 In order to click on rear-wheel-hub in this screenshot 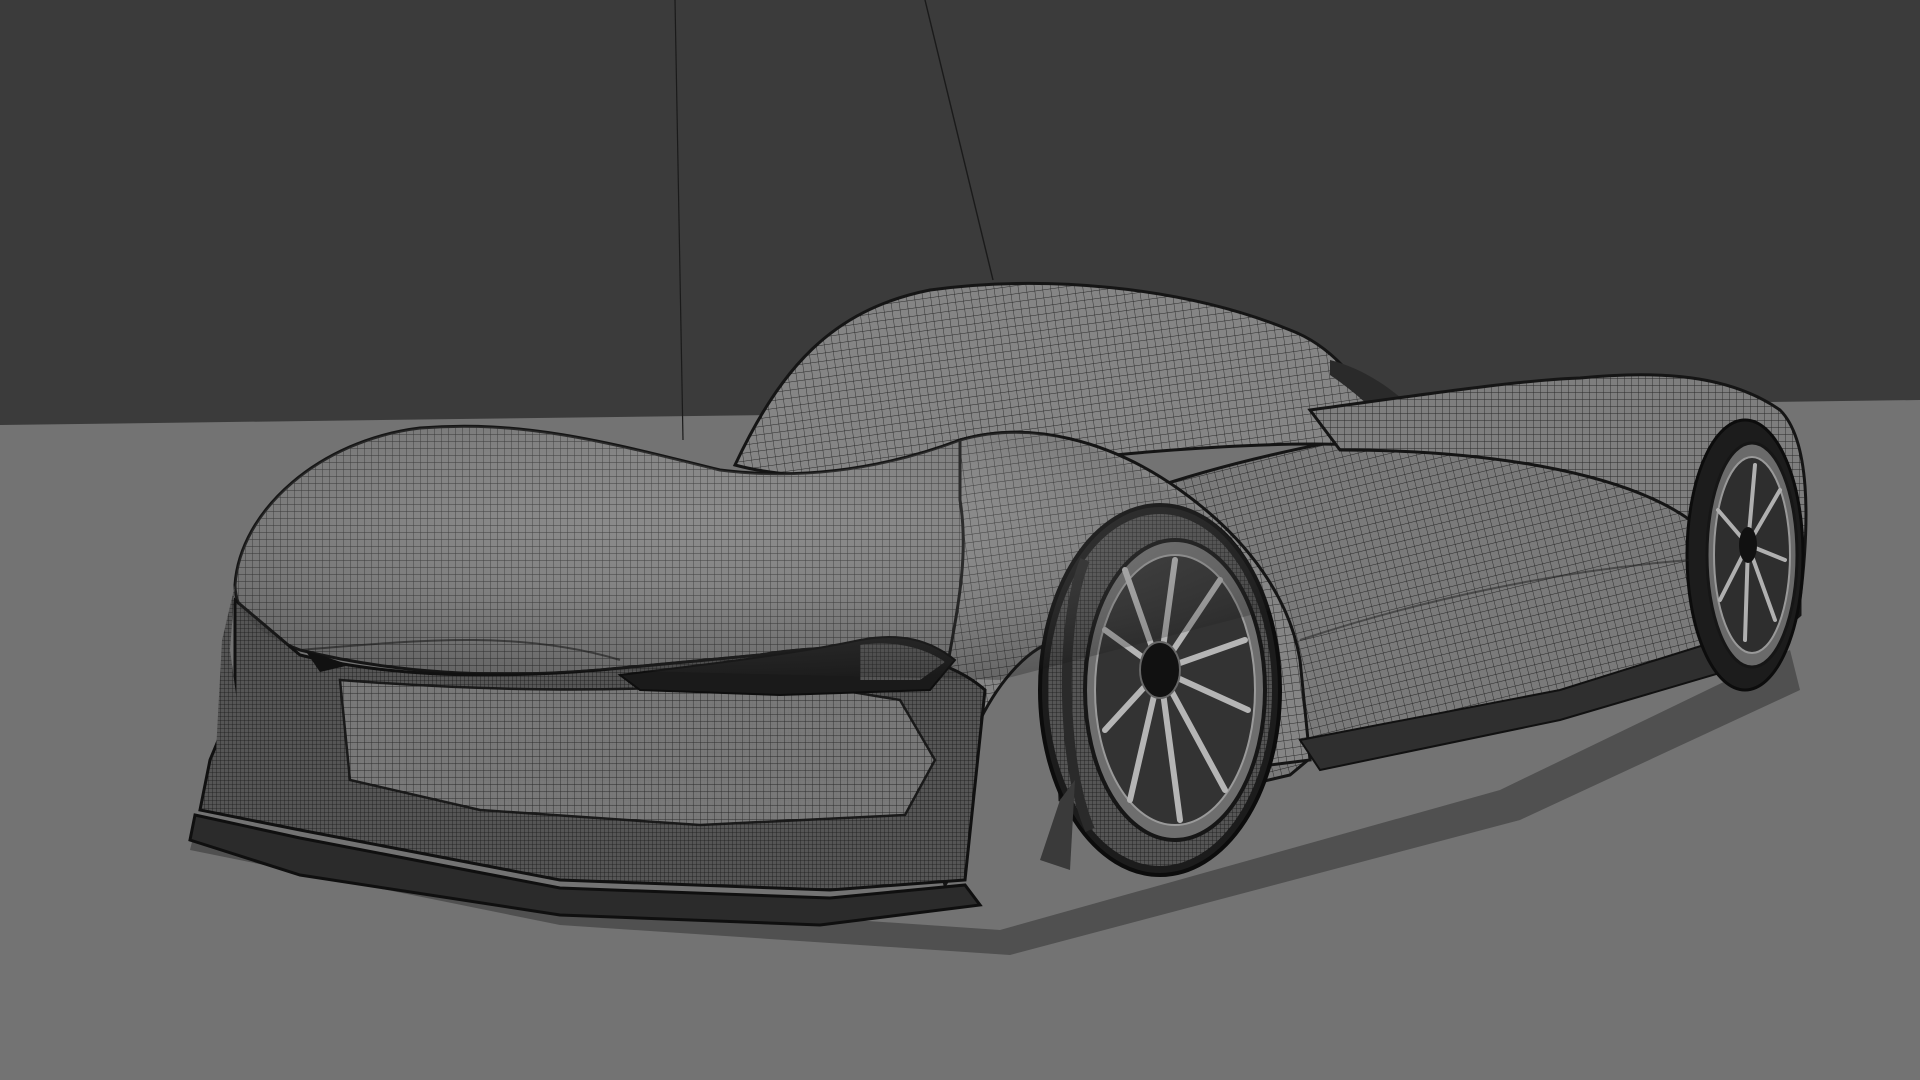, I will do `click(1748, 545)`.